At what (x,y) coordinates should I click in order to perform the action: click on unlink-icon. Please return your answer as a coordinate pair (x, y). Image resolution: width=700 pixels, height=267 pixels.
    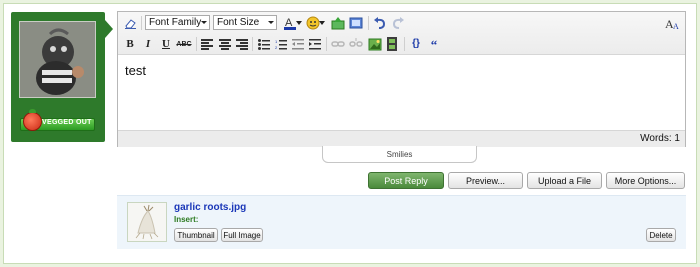
    Looking at the image, I should click on (356, 44).